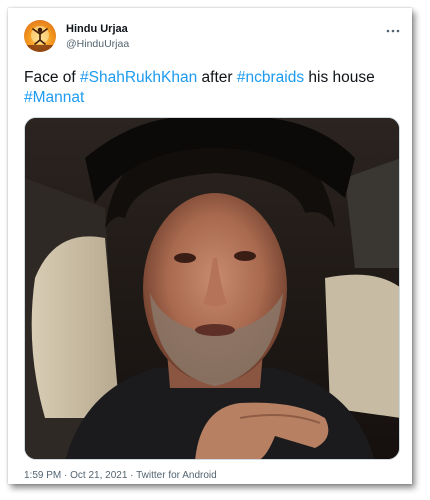  What do you see at coordinates (54, 97) in the screenshot?
I see `hashtag-link: #Mannat` at bounding box center [54, 97].